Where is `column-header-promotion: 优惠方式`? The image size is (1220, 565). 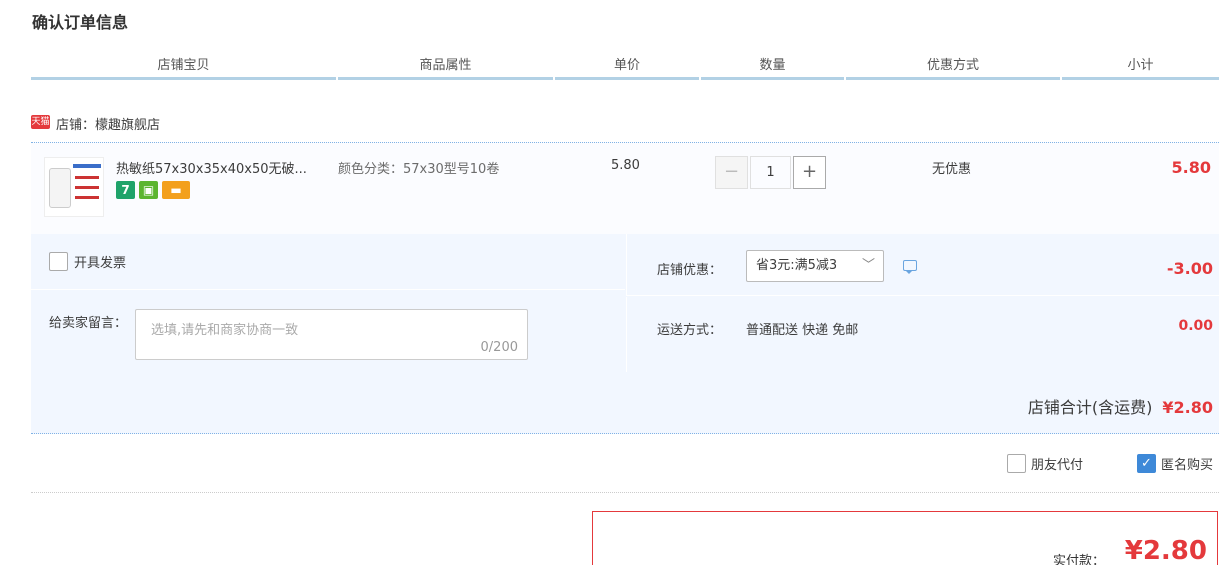 column-header-promotion: 优惠方式 is located at coordinates (953, 68).